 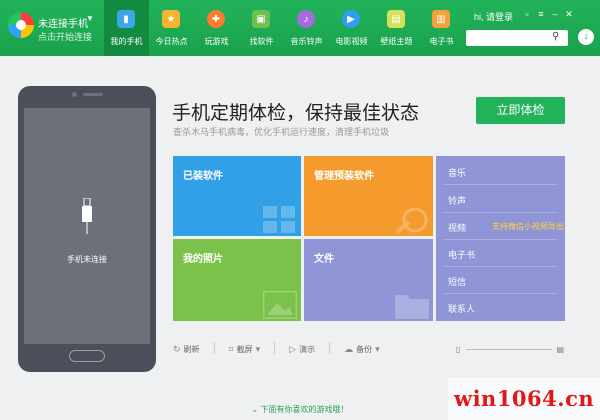 I want to click on nav-label: 找软件, so click(x=261, y=41).